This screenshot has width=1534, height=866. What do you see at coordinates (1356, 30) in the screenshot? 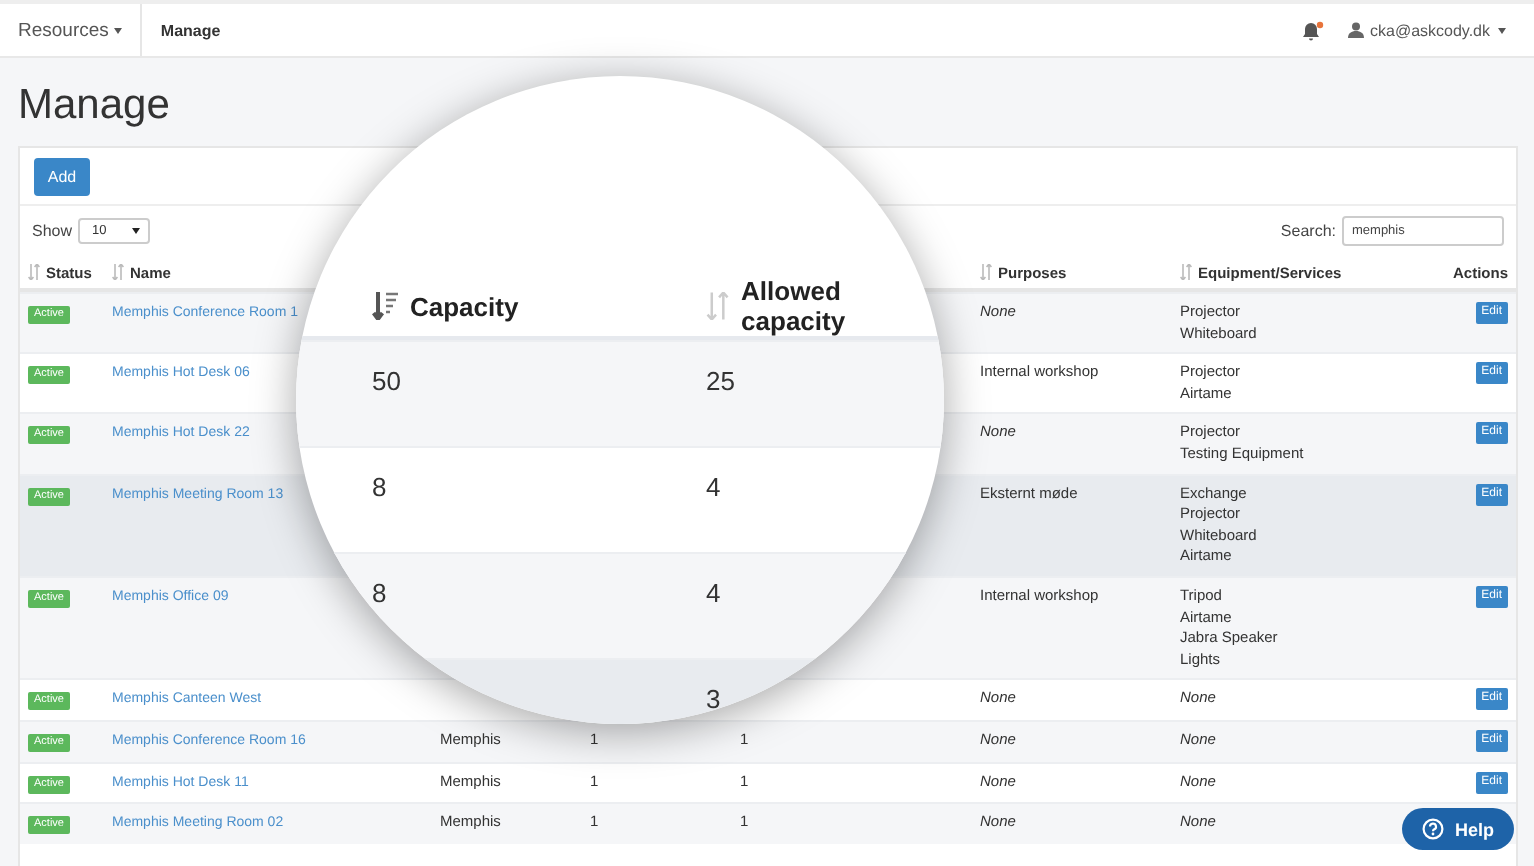
I see `user-icon` at bounding box center [1356, 30].